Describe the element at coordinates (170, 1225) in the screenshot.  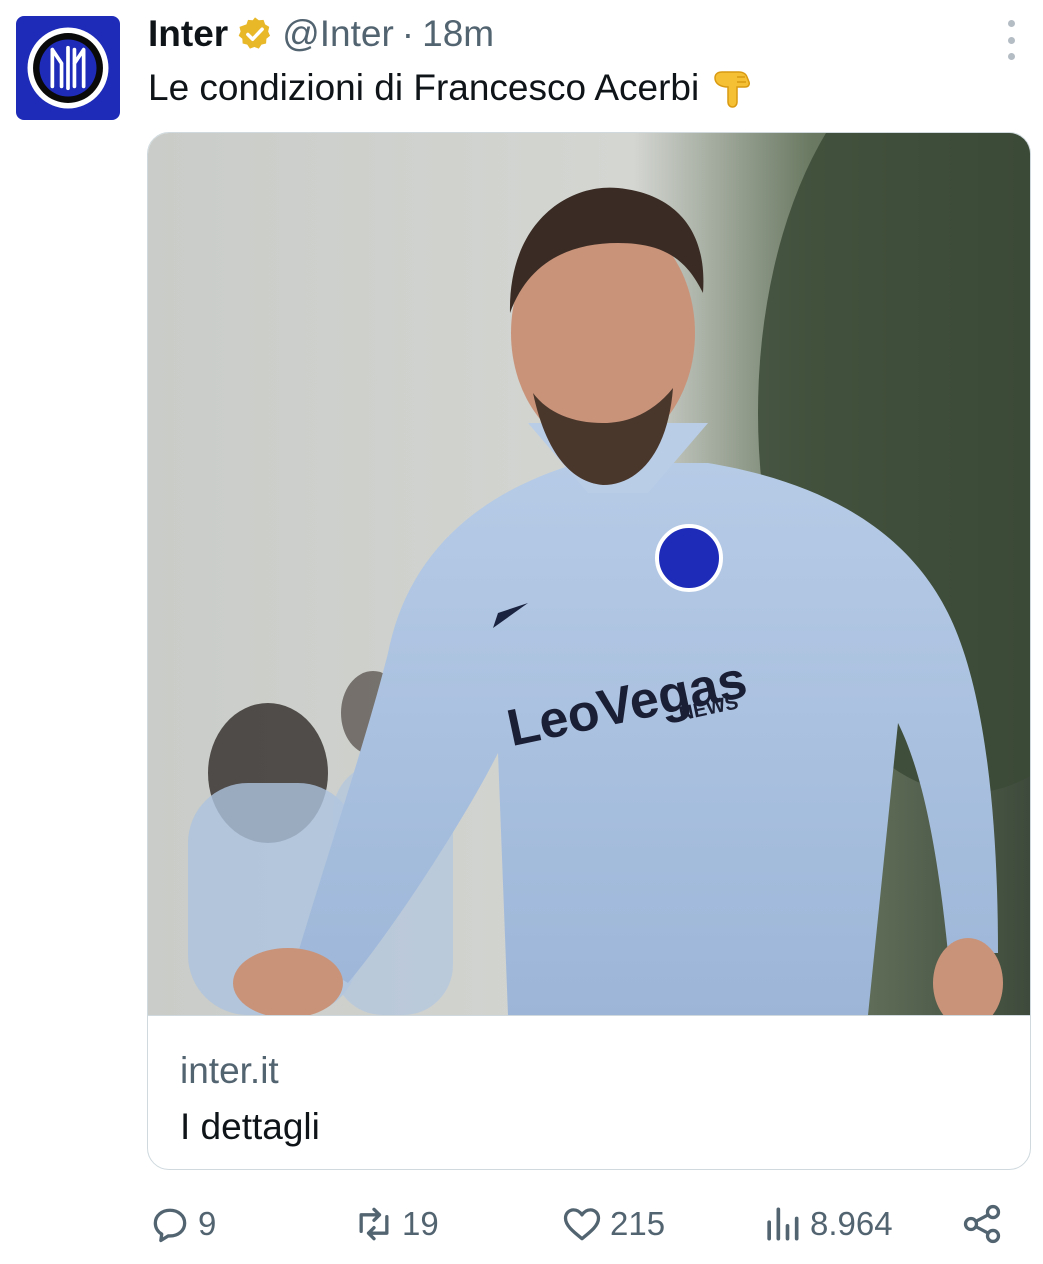
I see `reply-icon` at that location.